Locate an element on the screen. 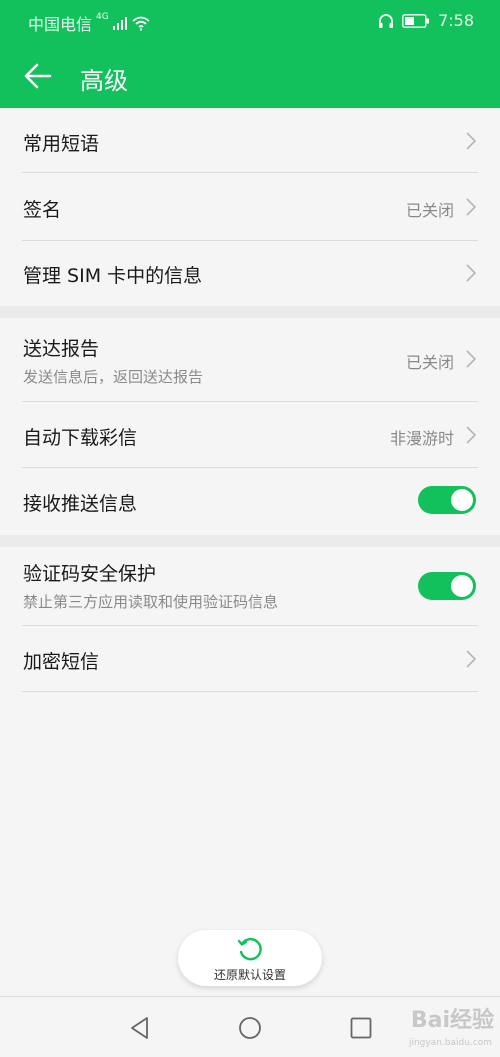  settings-item-label: 签名 is located at coordinates (42, 210).